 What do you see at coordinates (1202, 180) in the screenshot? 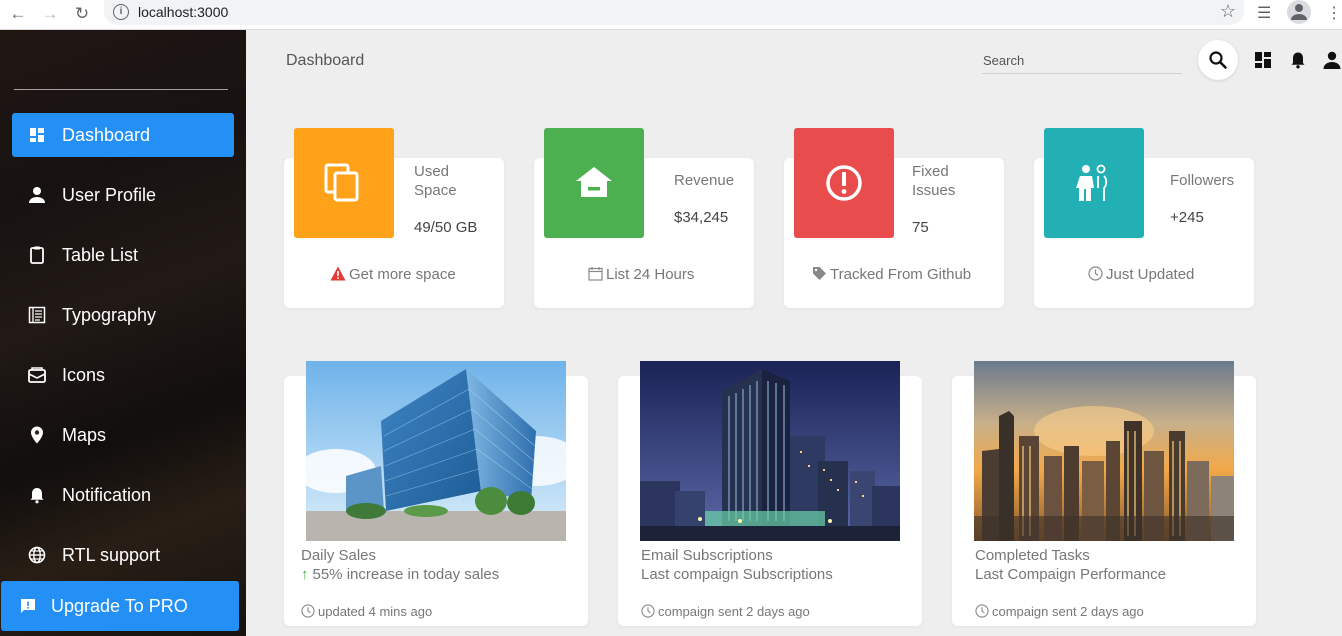
I see `stat-title: Followers` at bounding box center [1202, 180].